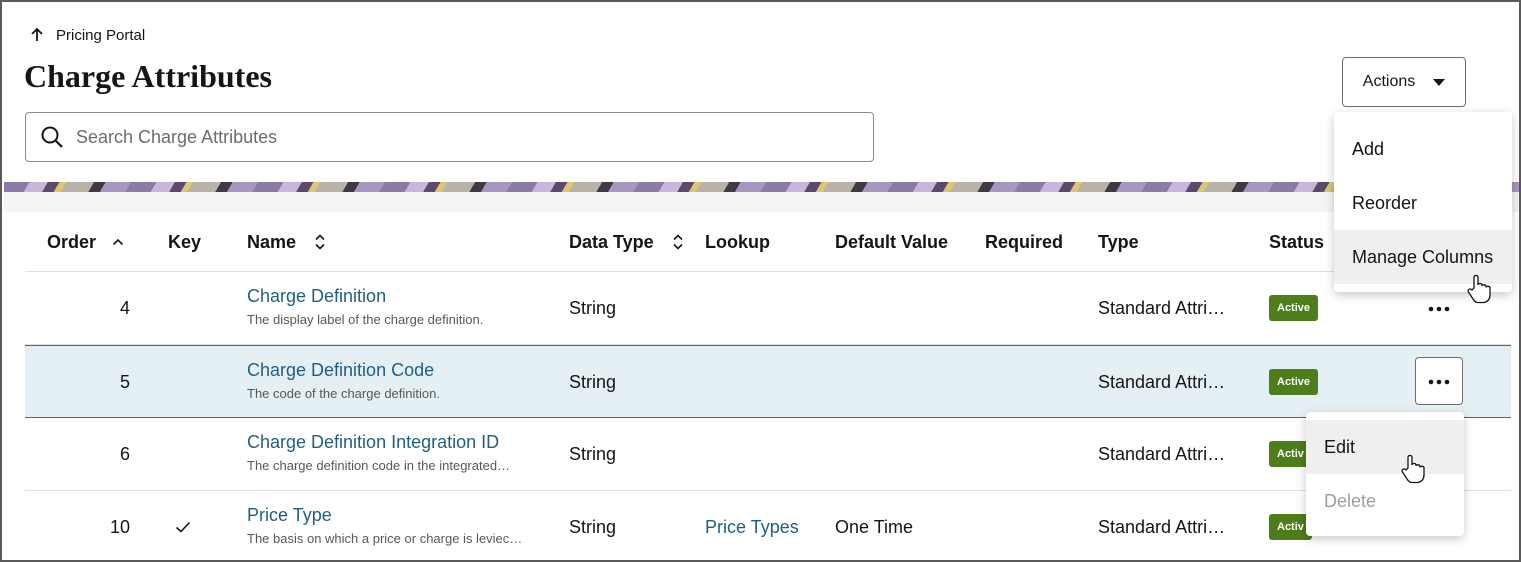 The image size is (1521, 562). I want to click on order-cell: 5, so click(124, 381).